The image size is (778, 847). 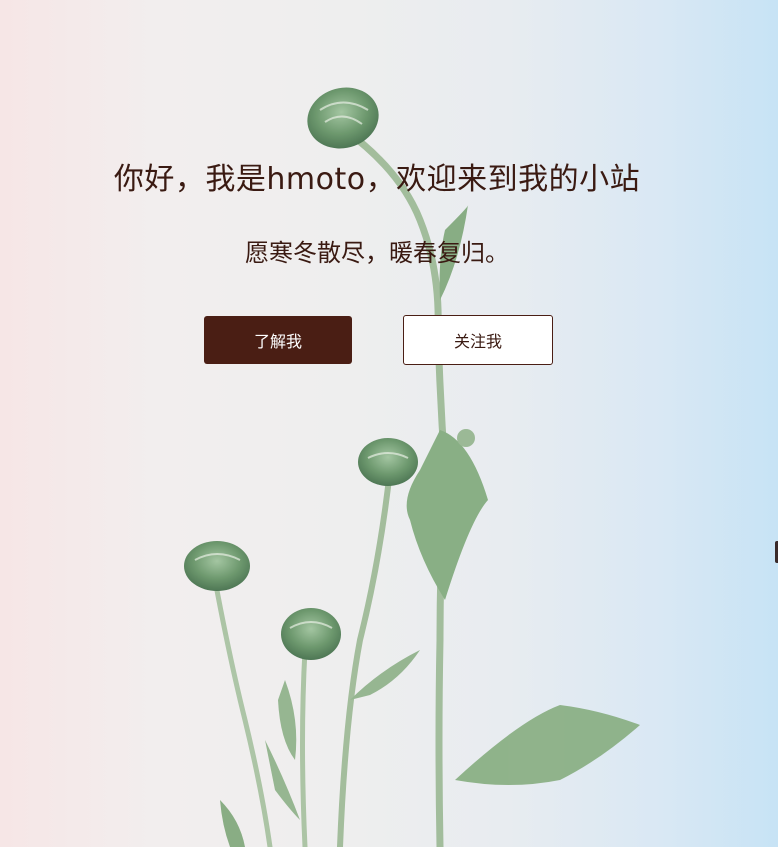 I want to click on hero-title: 你好，我是hmoto，欢迎来到我的小站, so click(x=377, y=179).